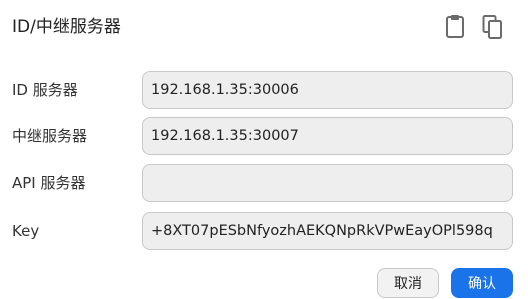  I want to click on cancel-button: 取消, so click(408, 283).